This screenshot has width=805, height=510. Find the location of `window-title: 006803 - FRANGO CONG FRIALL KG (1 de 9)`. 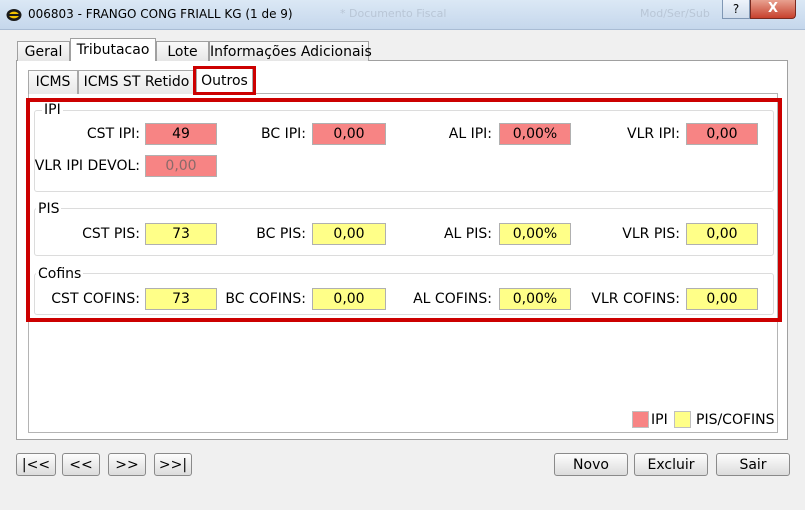

window-title: 006803 - FRANGO CONG FRIALL KG (1 de 9) is located at coordinates (160, 14).